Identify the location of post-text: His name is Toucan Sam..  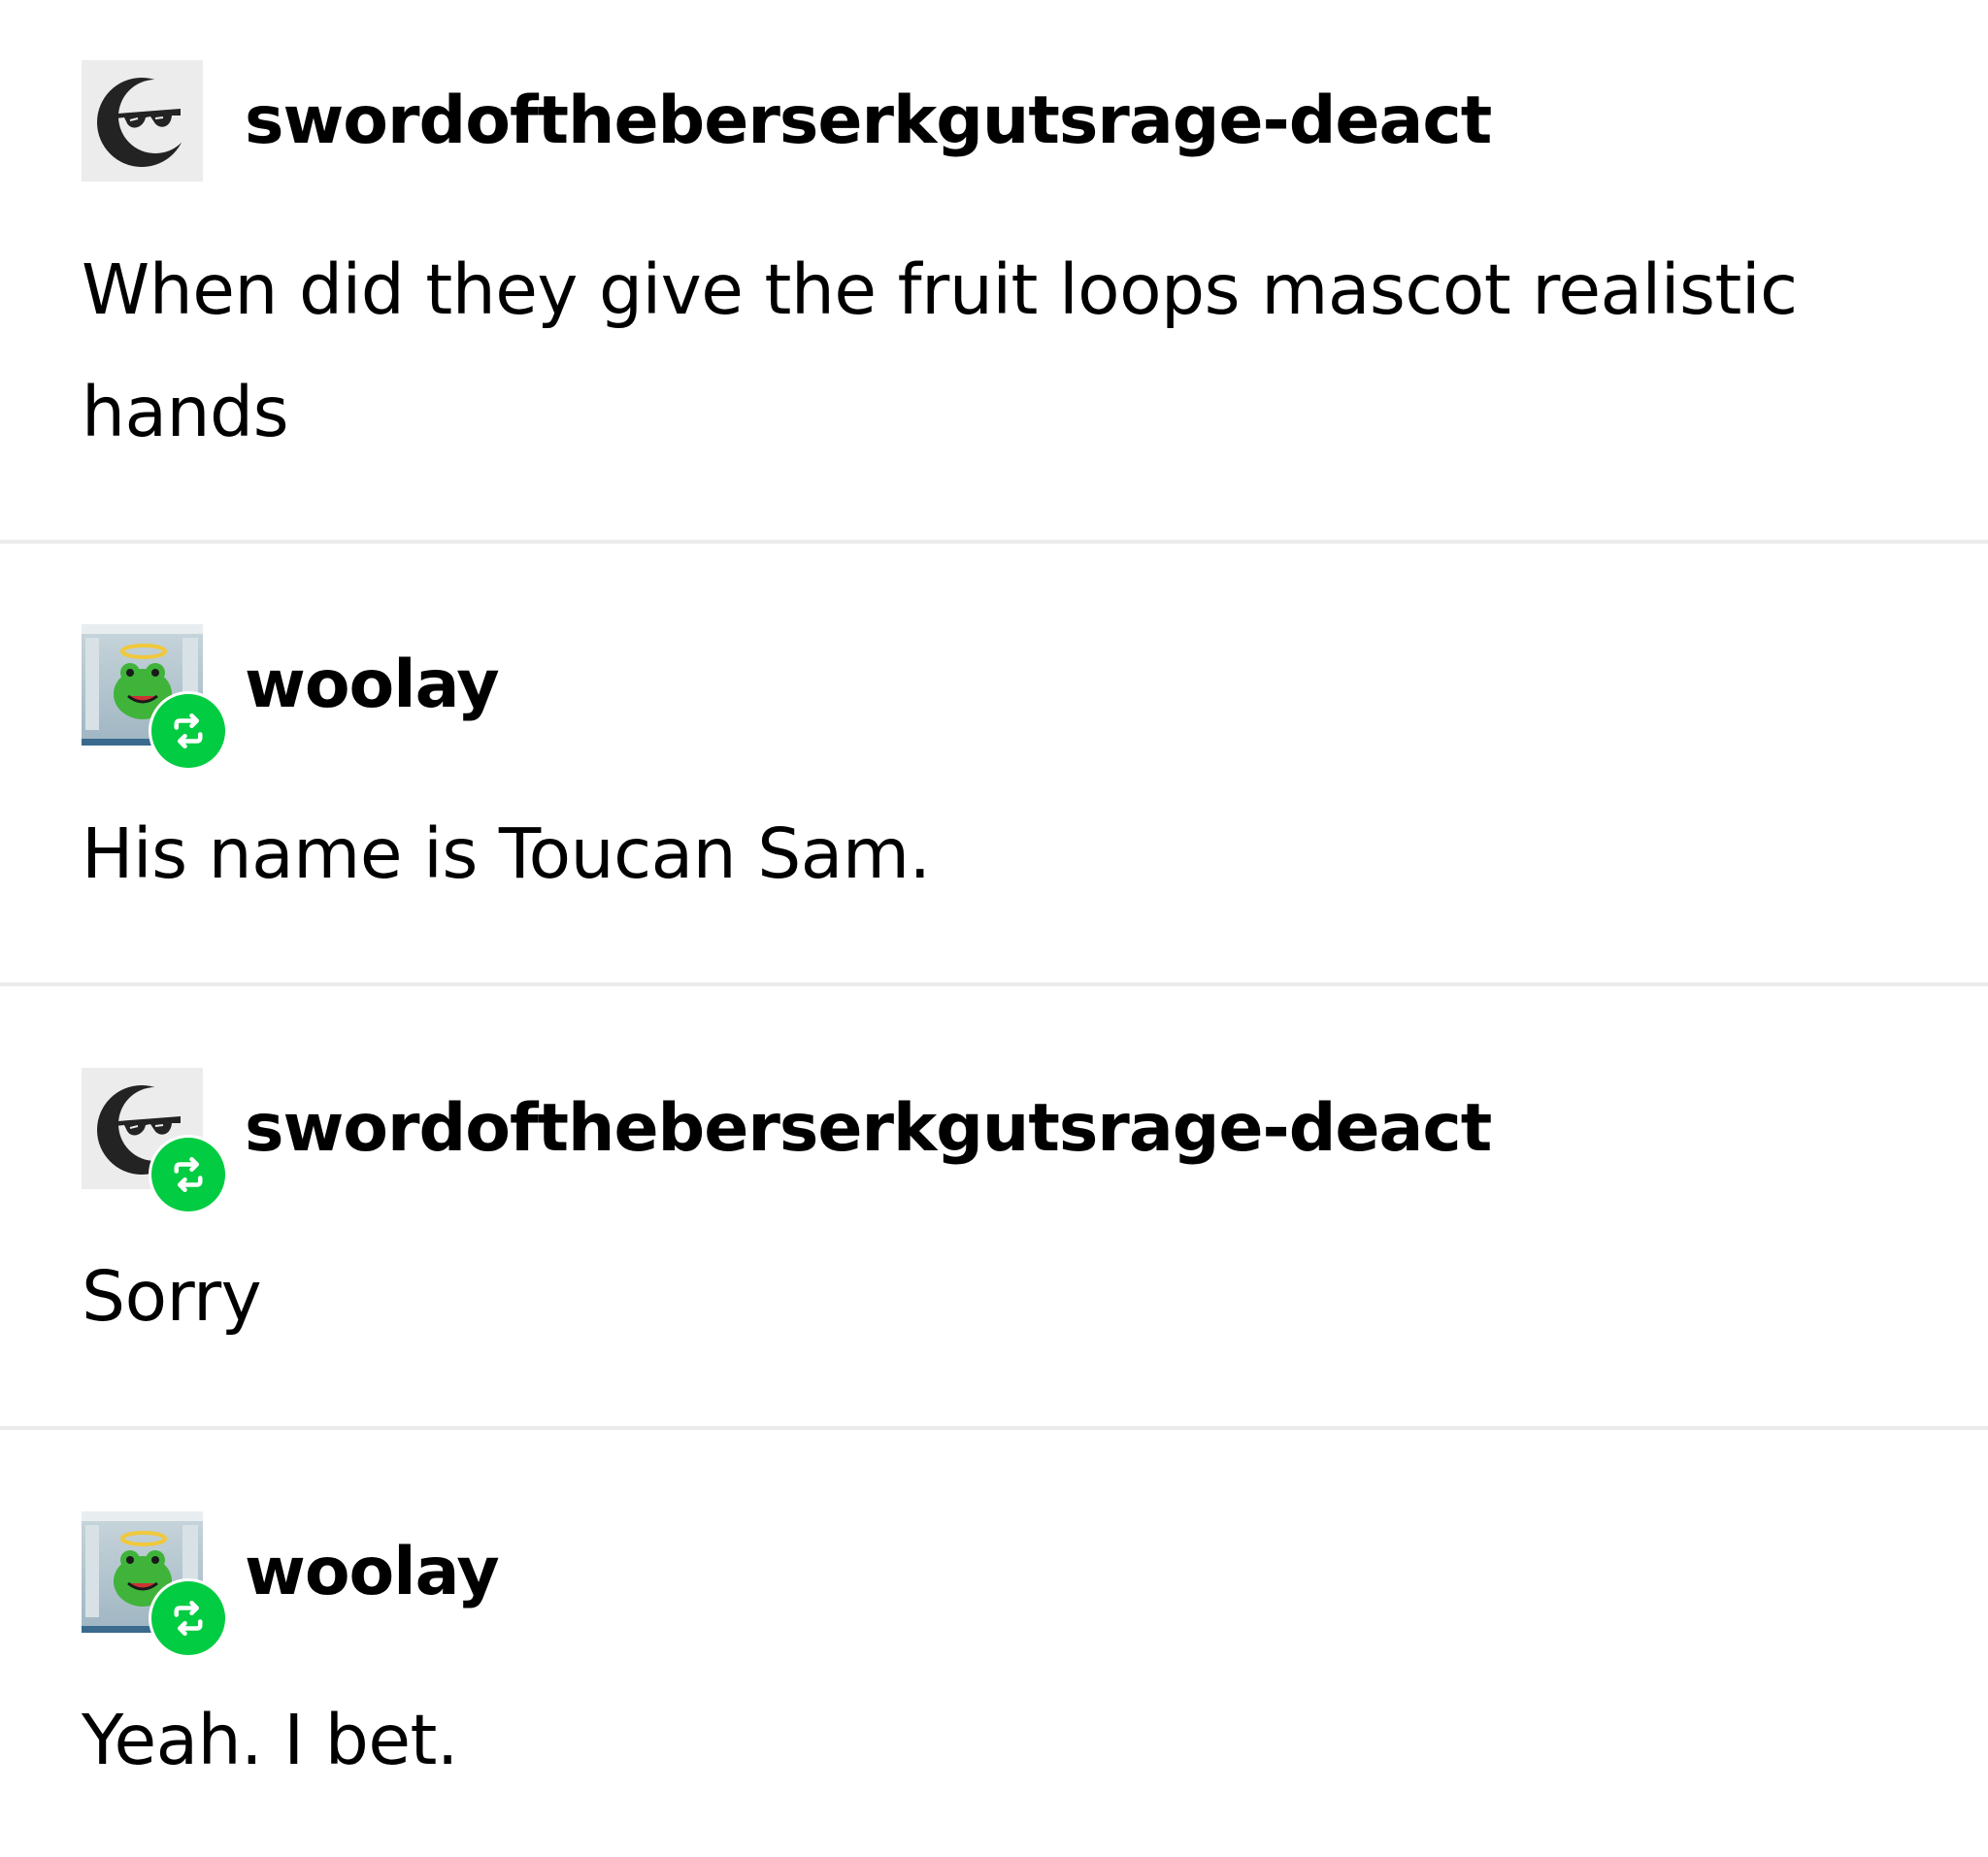
(507, 853).